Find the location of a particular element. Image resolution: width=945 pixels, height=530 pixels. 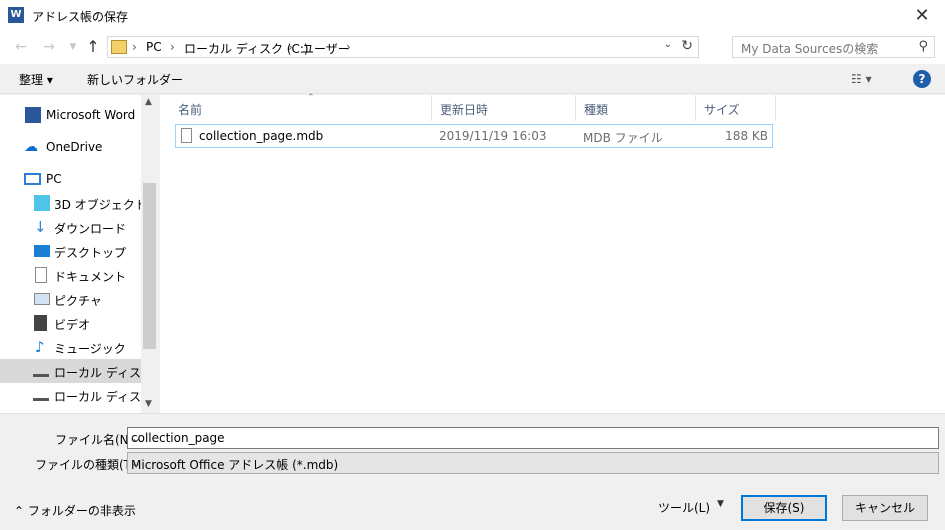

file-type: MDB ファイル is located at coordinates (623, 138).